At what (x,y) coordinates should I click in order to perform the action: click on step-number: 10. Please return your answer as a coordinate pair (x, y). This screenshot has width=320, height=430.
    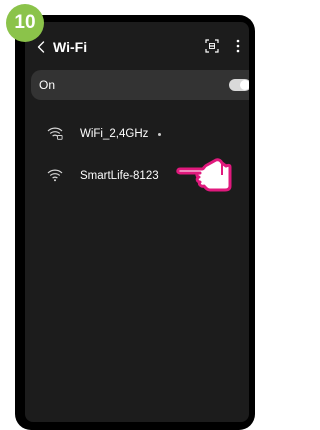
    Looking at the image, I should click on (25, 22).